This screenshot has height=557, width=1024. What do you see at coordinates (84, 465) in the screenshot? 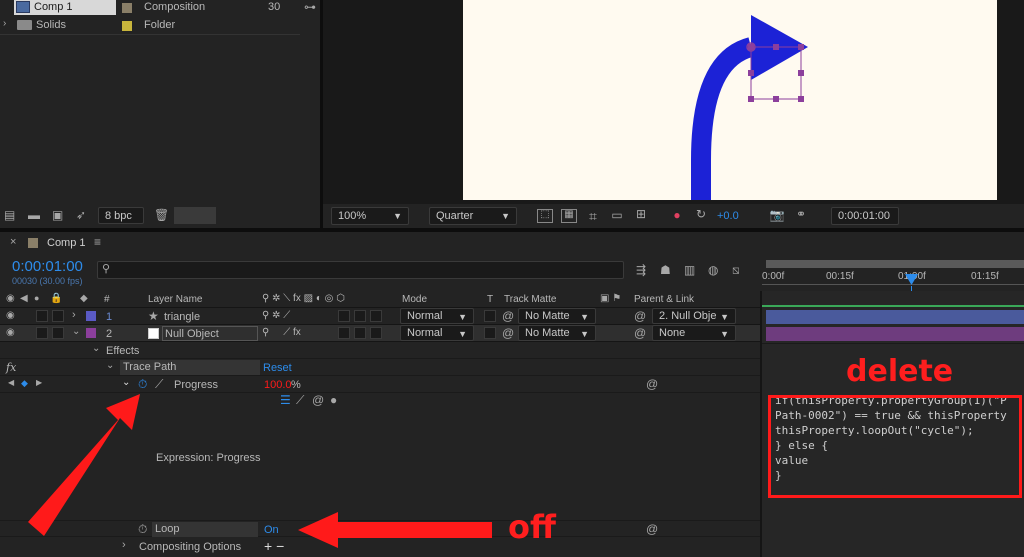
I see `arrow-to-stopwatch` at bounding box center [84, 465].